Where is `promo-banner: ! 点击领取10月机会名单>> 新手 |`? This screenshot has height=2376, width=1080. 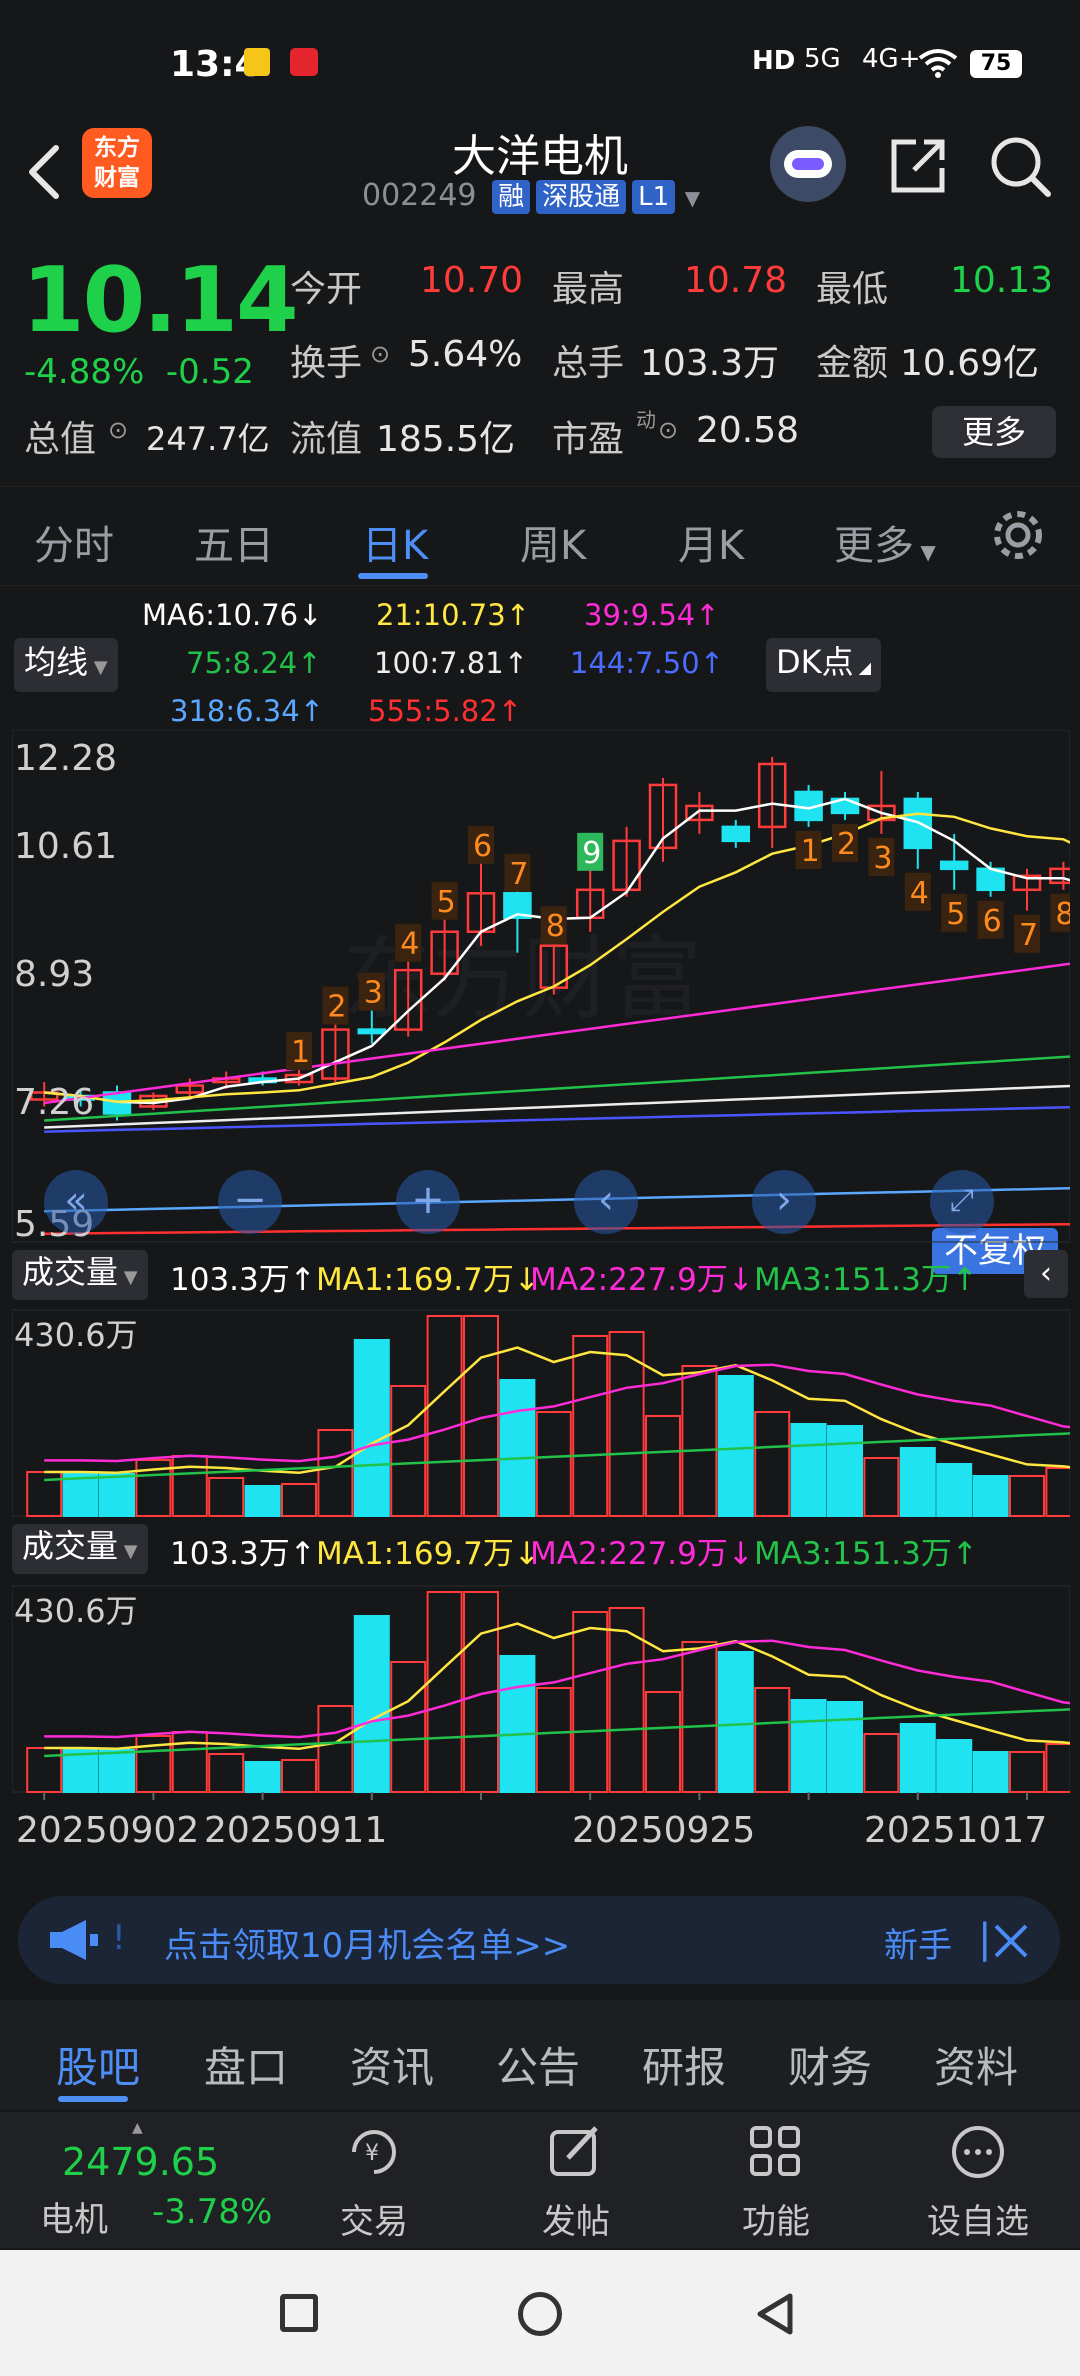
promo-banner: ! 点击领取10月机会名单>> 新手 | is located at coordinates (539, 1940).